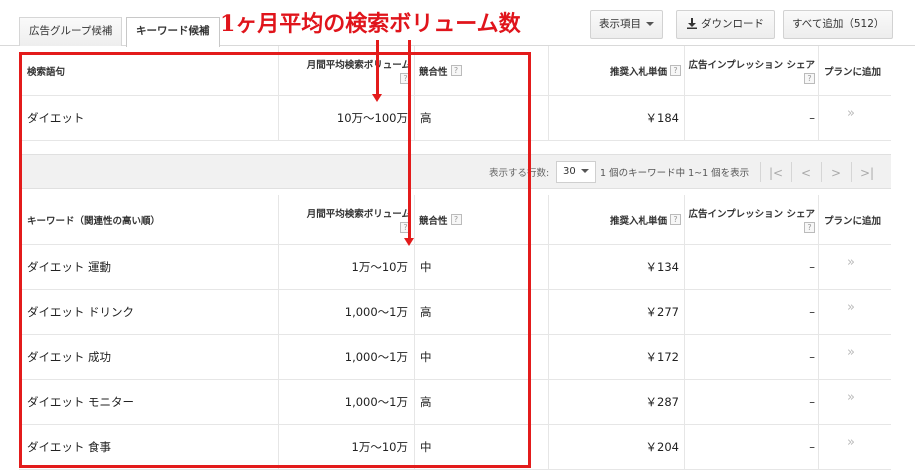 This screenshot has width=915, height=476. Describe the element at coordinates (692, 23) in the screenshot. I see `download-icon` at that location.